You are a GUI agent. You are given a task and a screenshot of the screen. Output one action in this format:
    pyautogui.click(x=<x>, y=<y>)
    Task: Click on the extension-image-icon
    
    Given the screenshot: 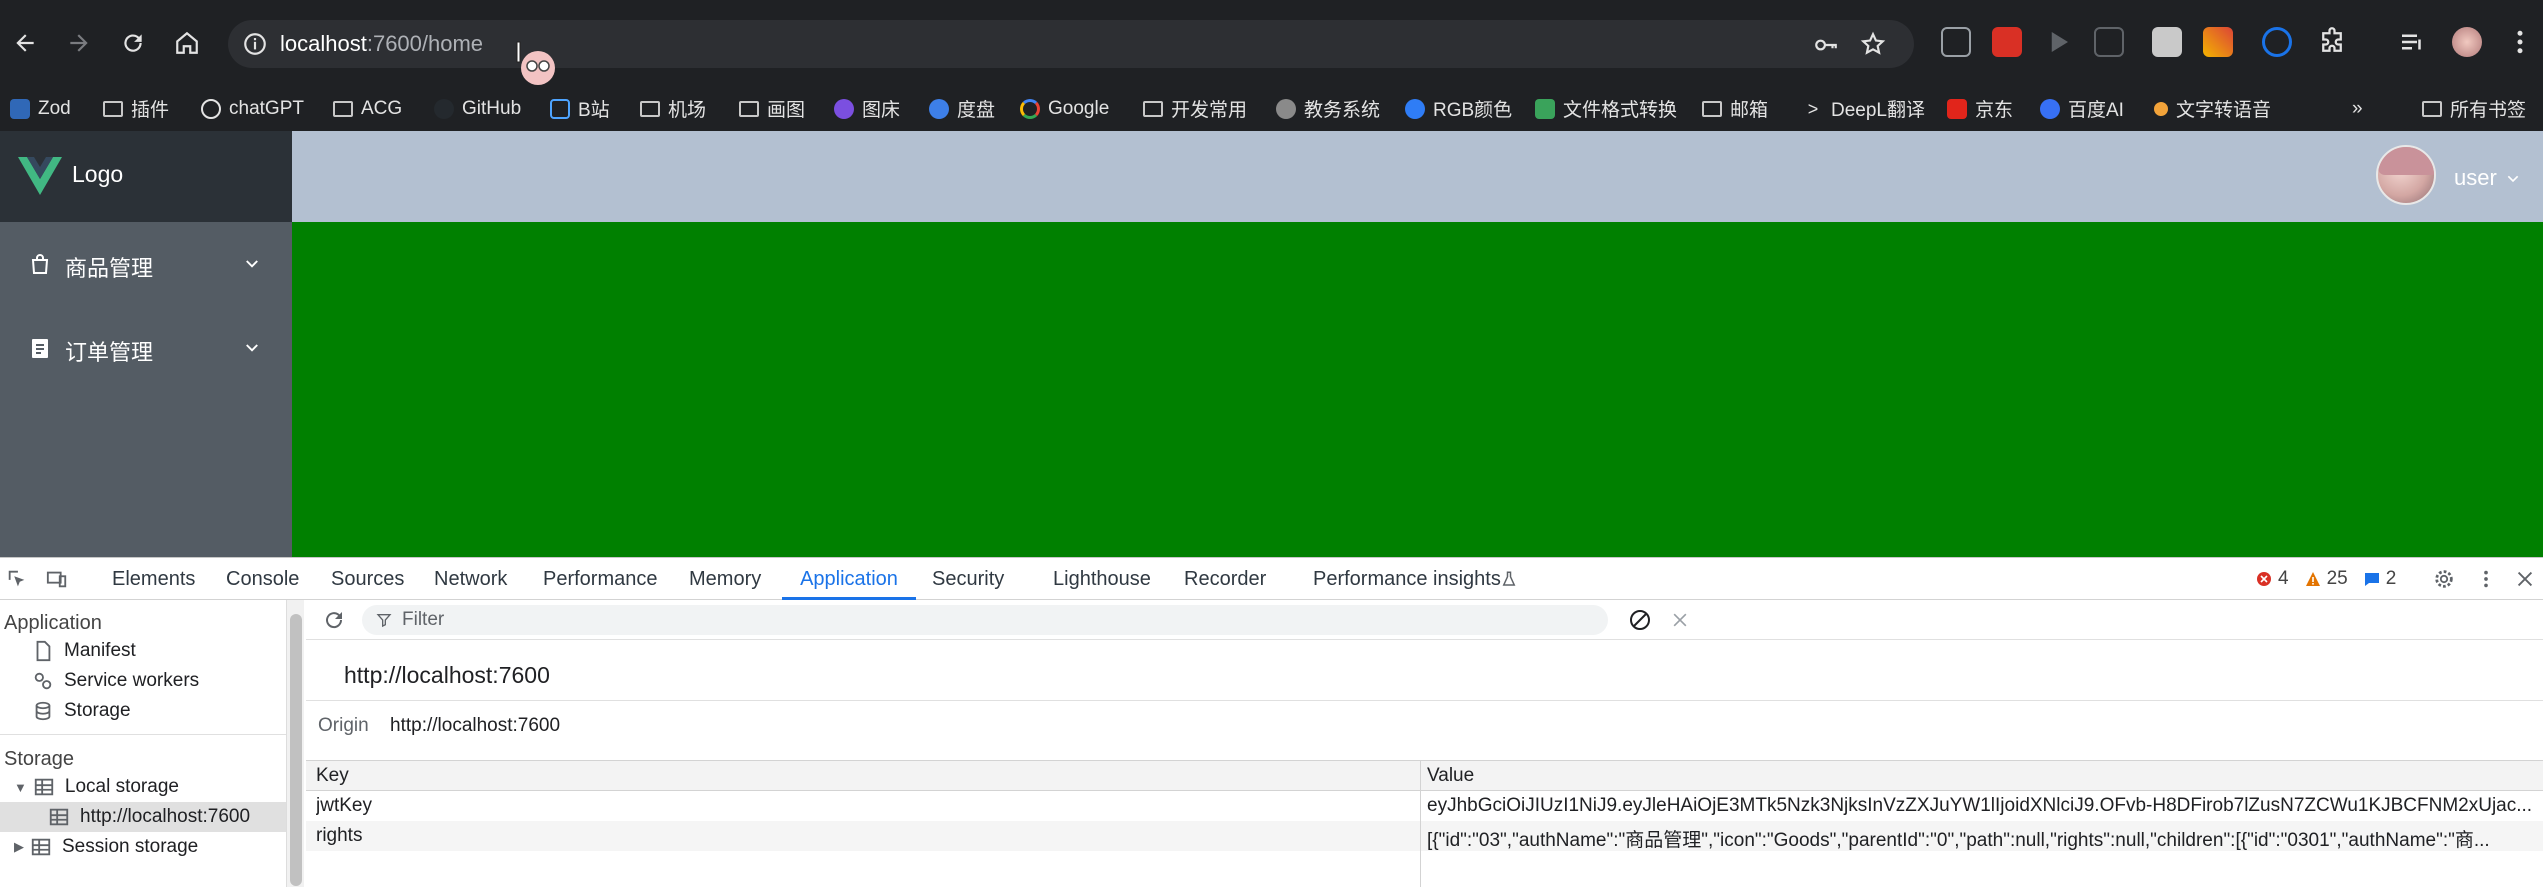 What is the action you would take?
    pyautogui.click(x=2167, y=42)
    